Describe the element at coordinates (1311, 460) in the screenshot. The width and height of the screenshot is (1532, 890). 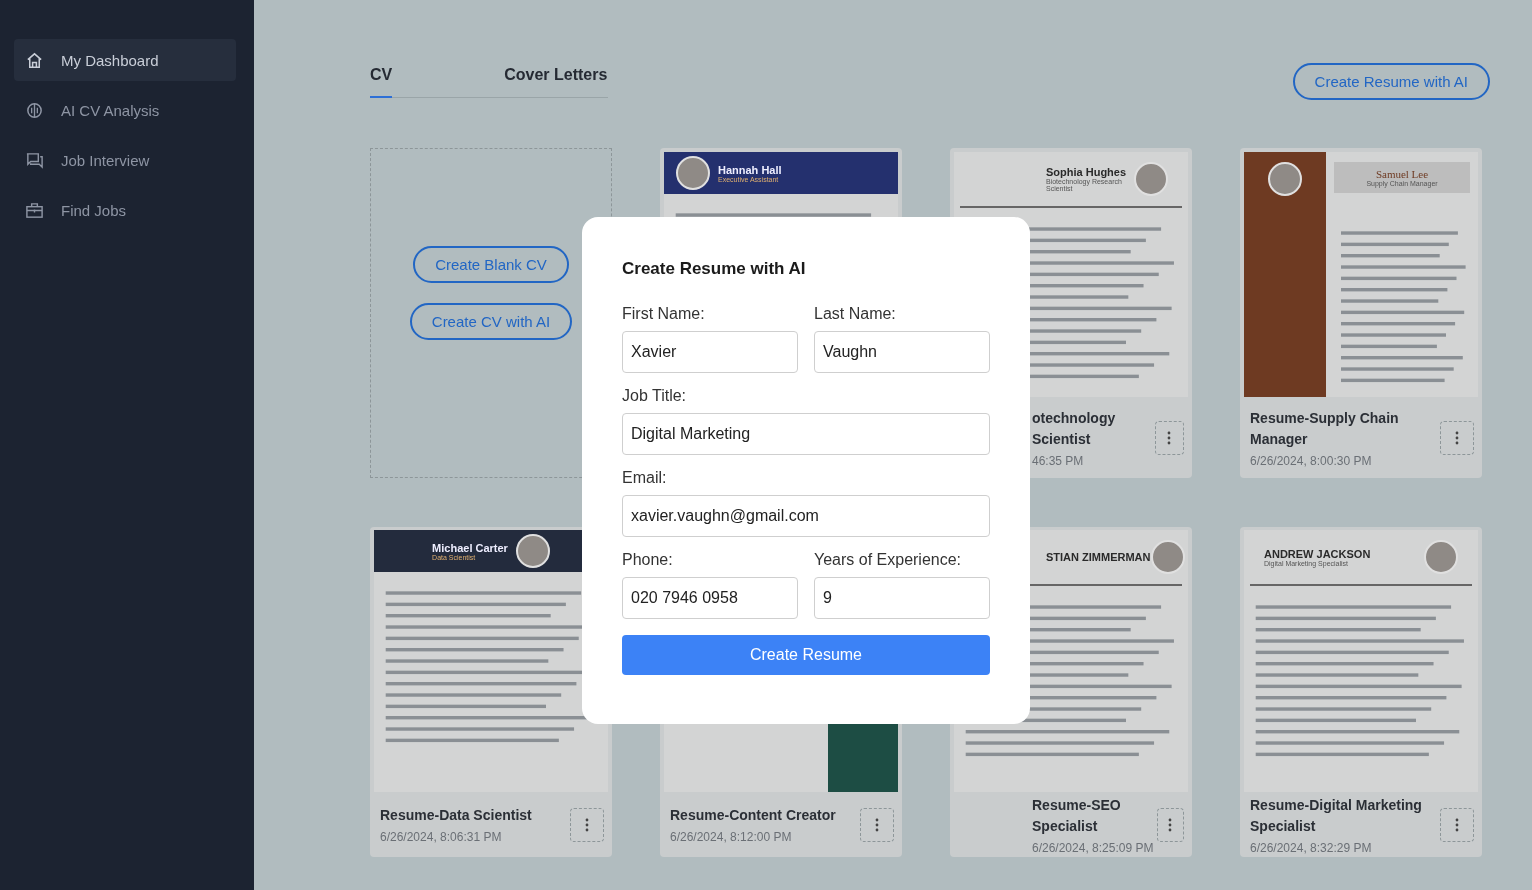
I see `resume-date: 6/26/2024, 8:00:30 PM` at that location.